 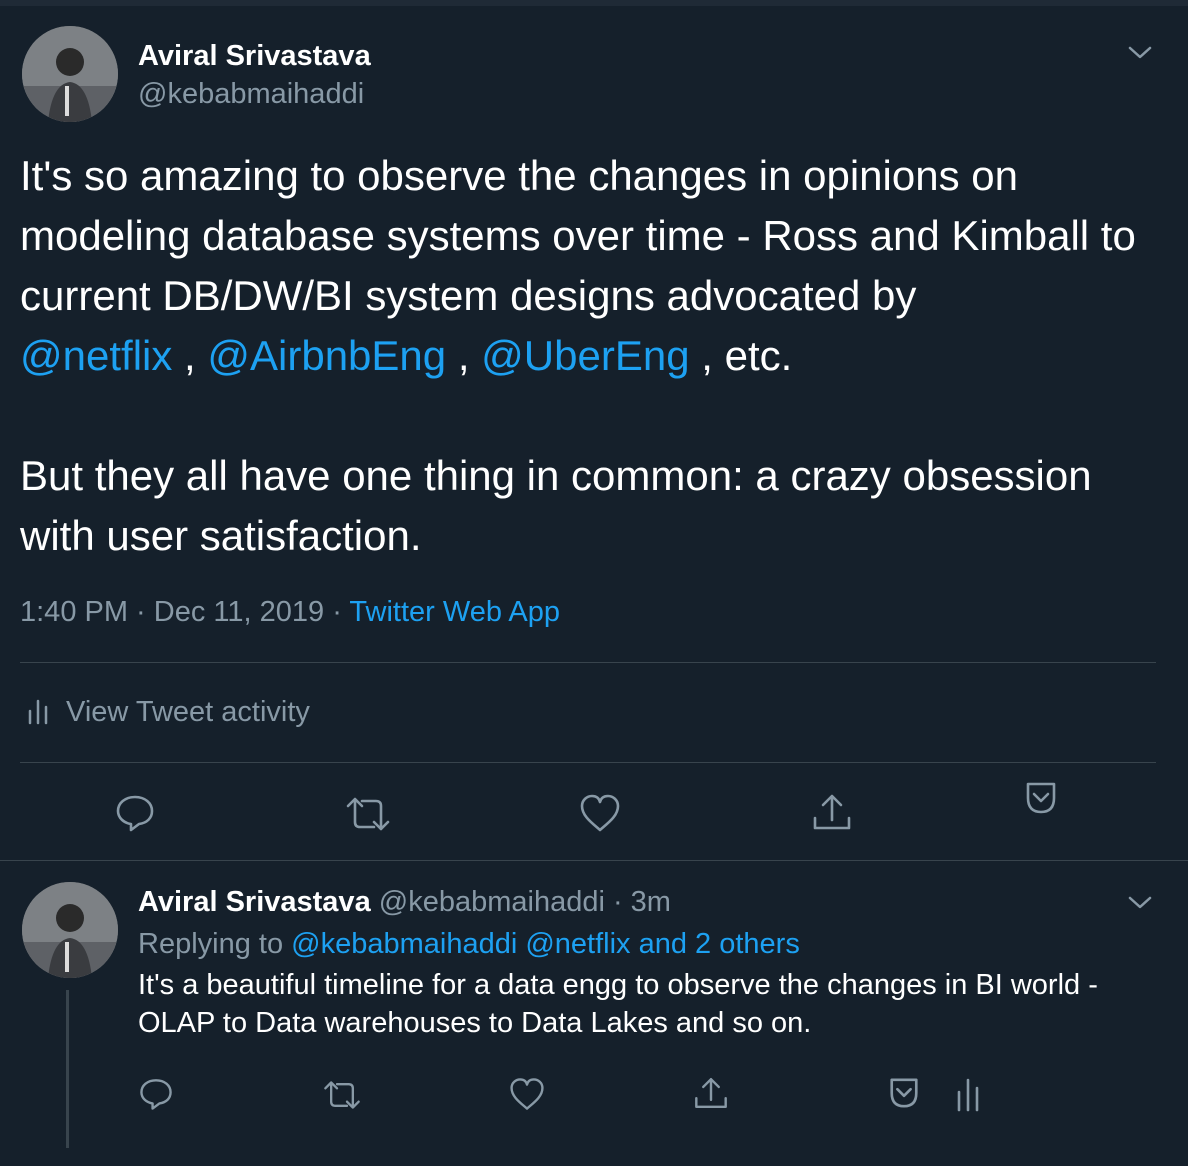 What do you see at coordinates (96, 355) in the screenshot?
I see `mention-netflix: @netflix` at bounding box center [96, 355].